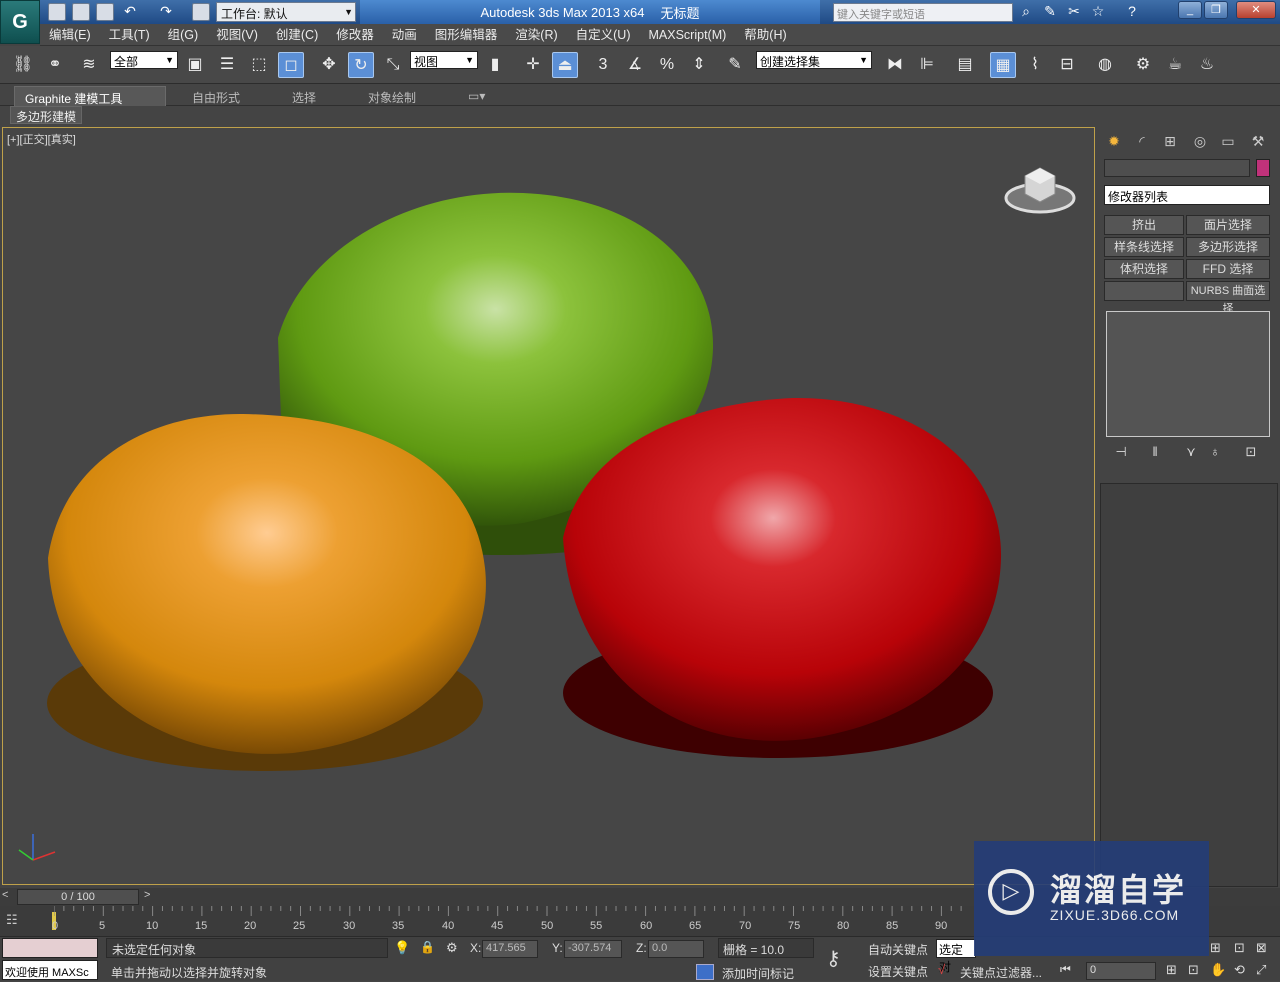  Describe the element at coordinates (899, 949) in the screenshot. I see `auto-key-button: 自动关键点` at that location.